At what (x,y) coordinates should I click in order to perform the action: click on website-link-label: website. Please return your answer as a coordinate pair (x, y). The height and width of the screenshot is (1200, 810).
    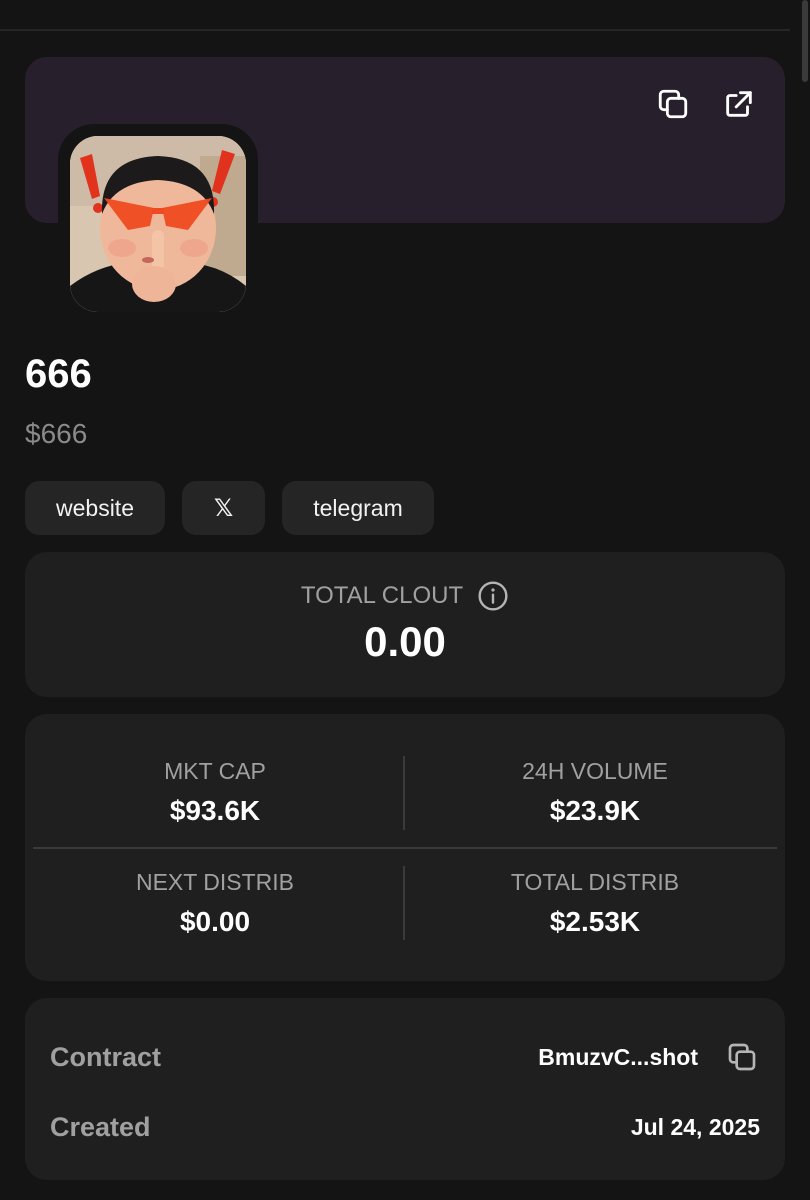
    Looking at the image, I should click on (95, 507).